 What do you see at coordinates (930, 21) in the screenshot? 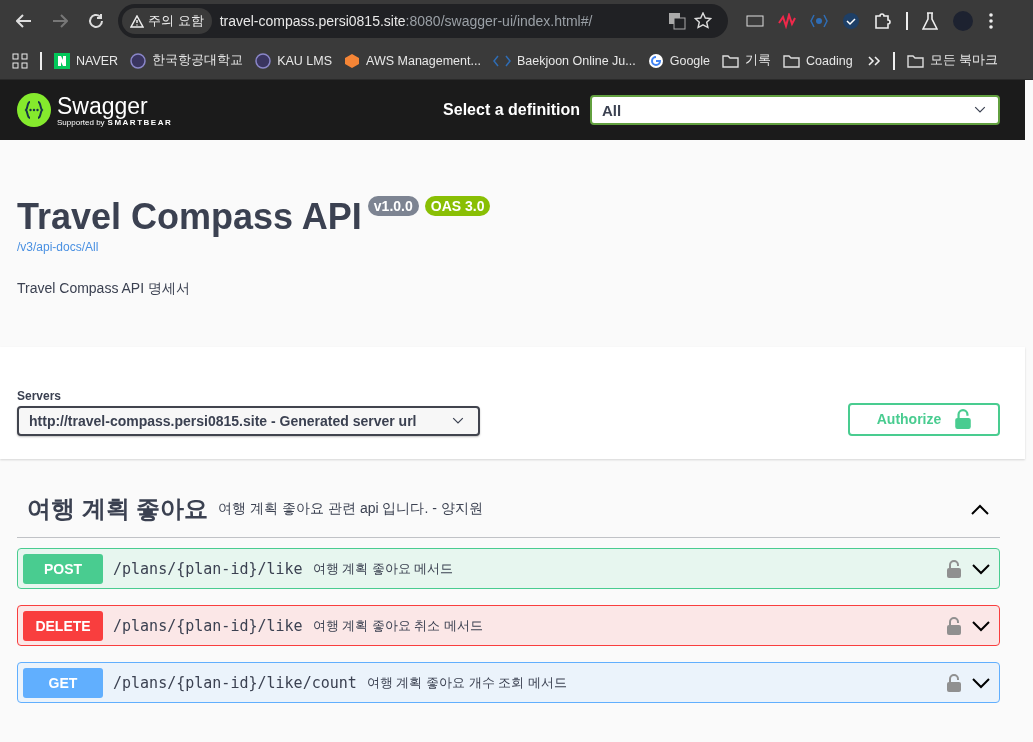
I see `flask-icon` at bounding box center [930, 21].